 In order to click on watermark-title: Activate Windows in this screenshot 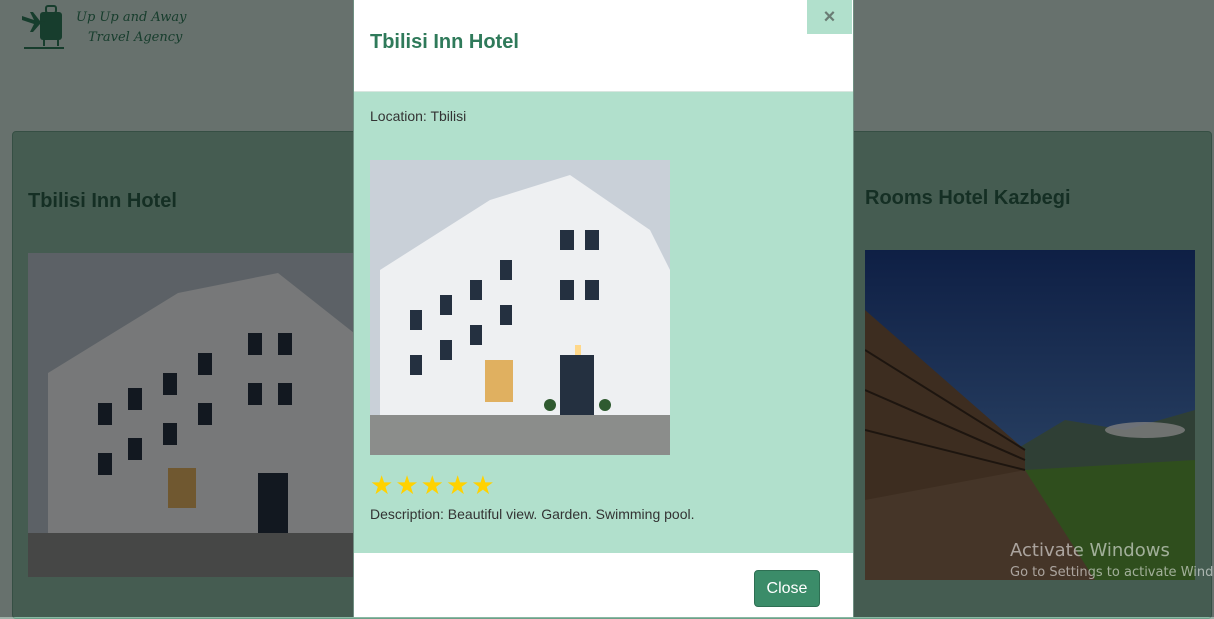, I will do `click(1090, 550)`.